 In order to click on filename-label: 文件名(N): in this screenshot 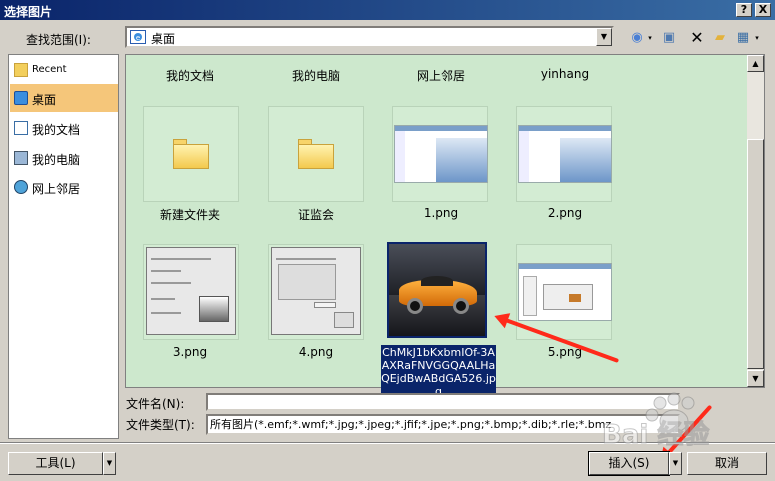, I will do `click(155, 404)`.